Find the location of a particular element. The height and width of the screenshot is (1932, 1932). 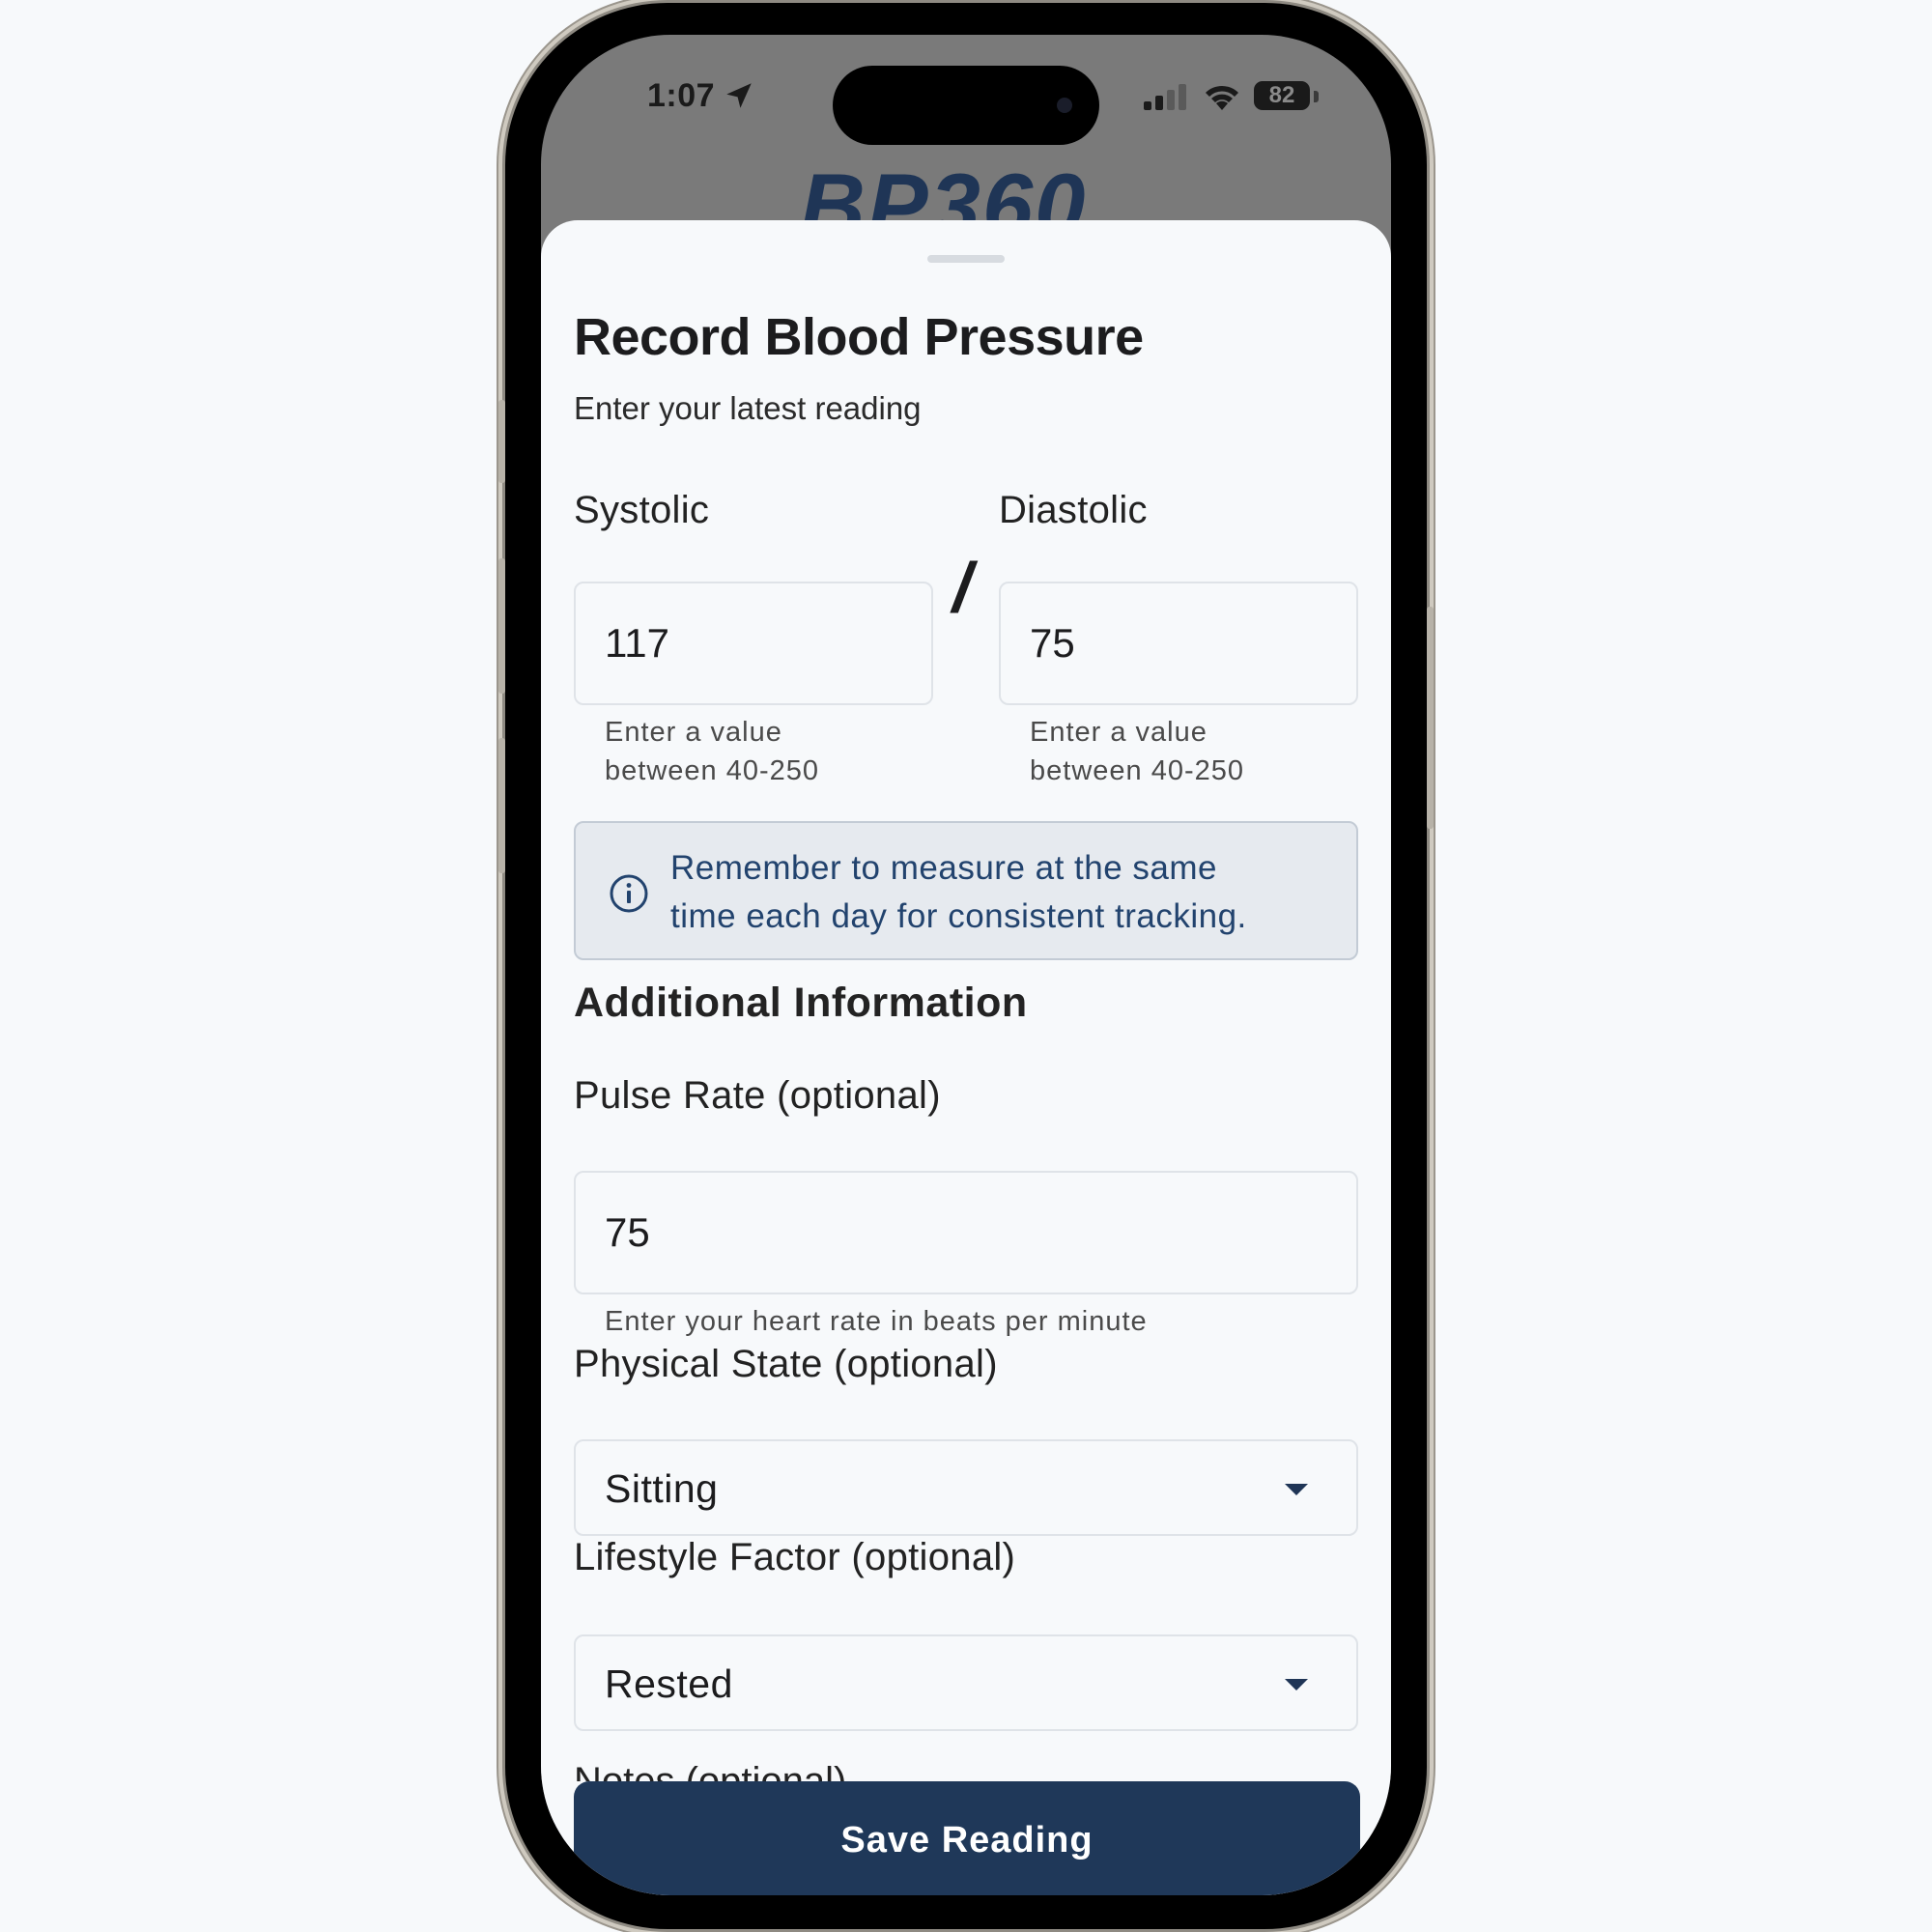

systolic-input: 117 is located at coordinates (753, 643).